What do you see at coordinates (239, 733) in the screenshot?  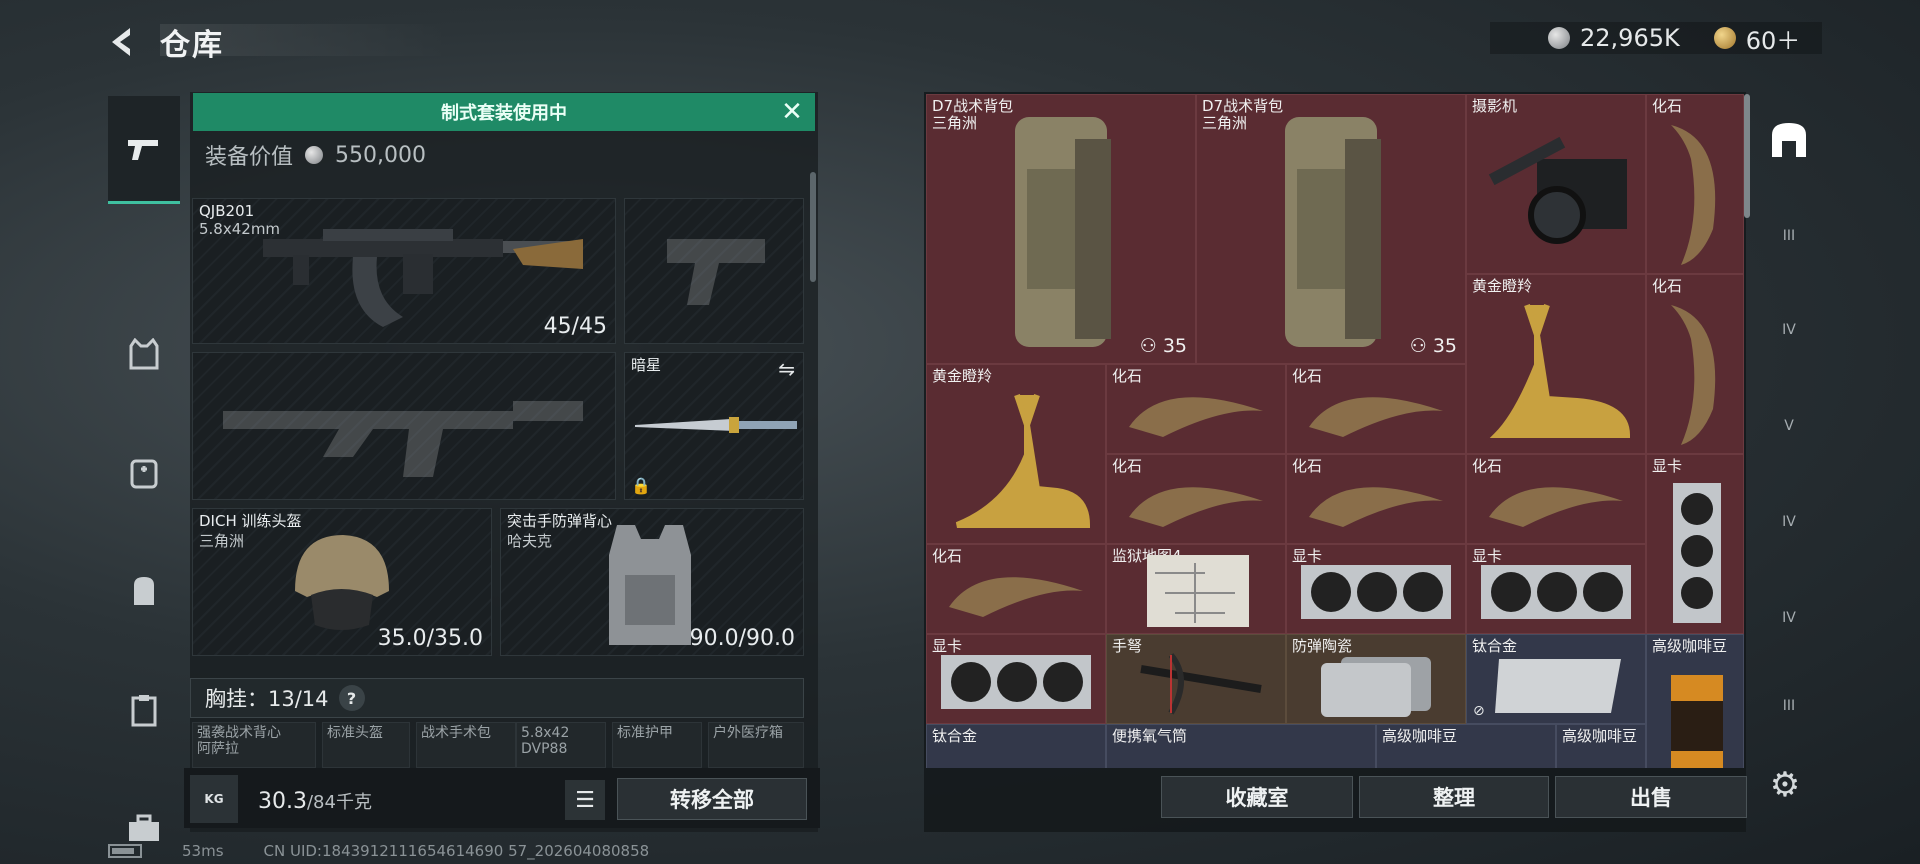 I see `rig-slot-name: 强袭战术背心` at bounding box center [239, 733].